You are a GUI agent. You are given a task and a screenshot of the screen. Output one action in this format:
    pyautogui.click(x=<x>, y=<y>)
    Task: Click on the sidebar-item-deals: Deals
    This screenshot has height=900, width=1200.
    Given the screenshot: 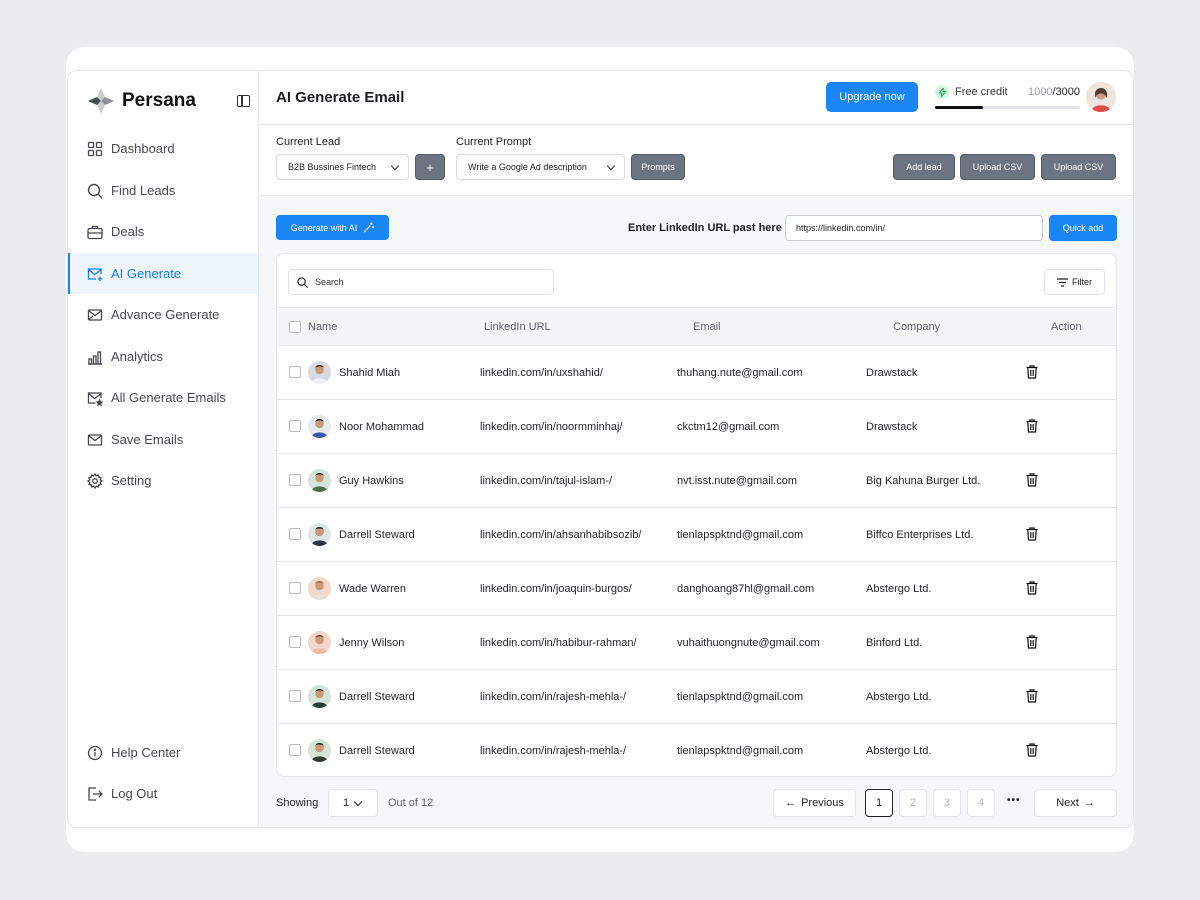 What is the action you would take?
    pyautogui.click(x=163, y=231)
    